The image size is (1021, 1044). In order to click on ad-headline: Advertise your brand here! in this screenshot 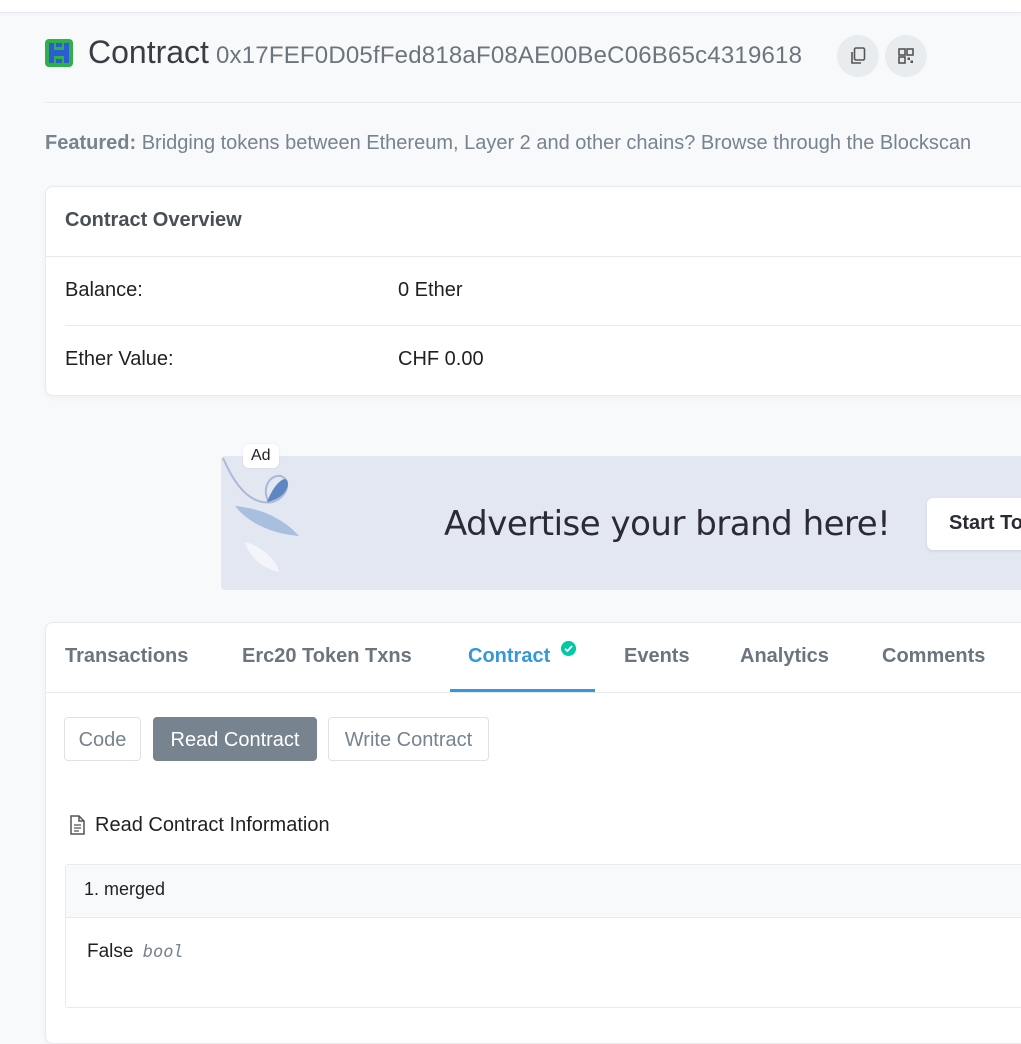, I will do `click(667, 524)`.